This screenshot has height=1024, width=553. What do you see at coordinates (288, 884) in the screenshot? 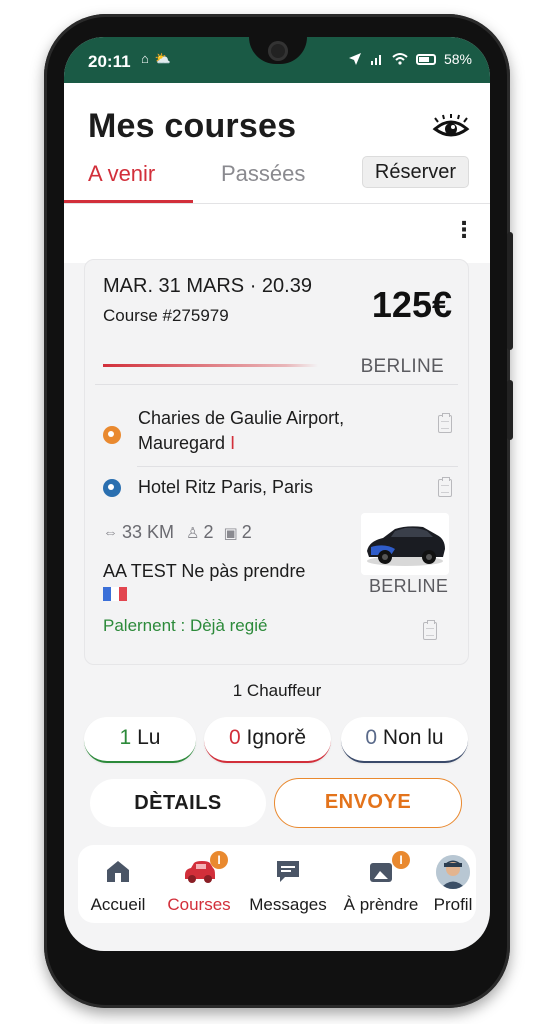
I see `nav-messages: Messages` at bounding box center [288, 884].